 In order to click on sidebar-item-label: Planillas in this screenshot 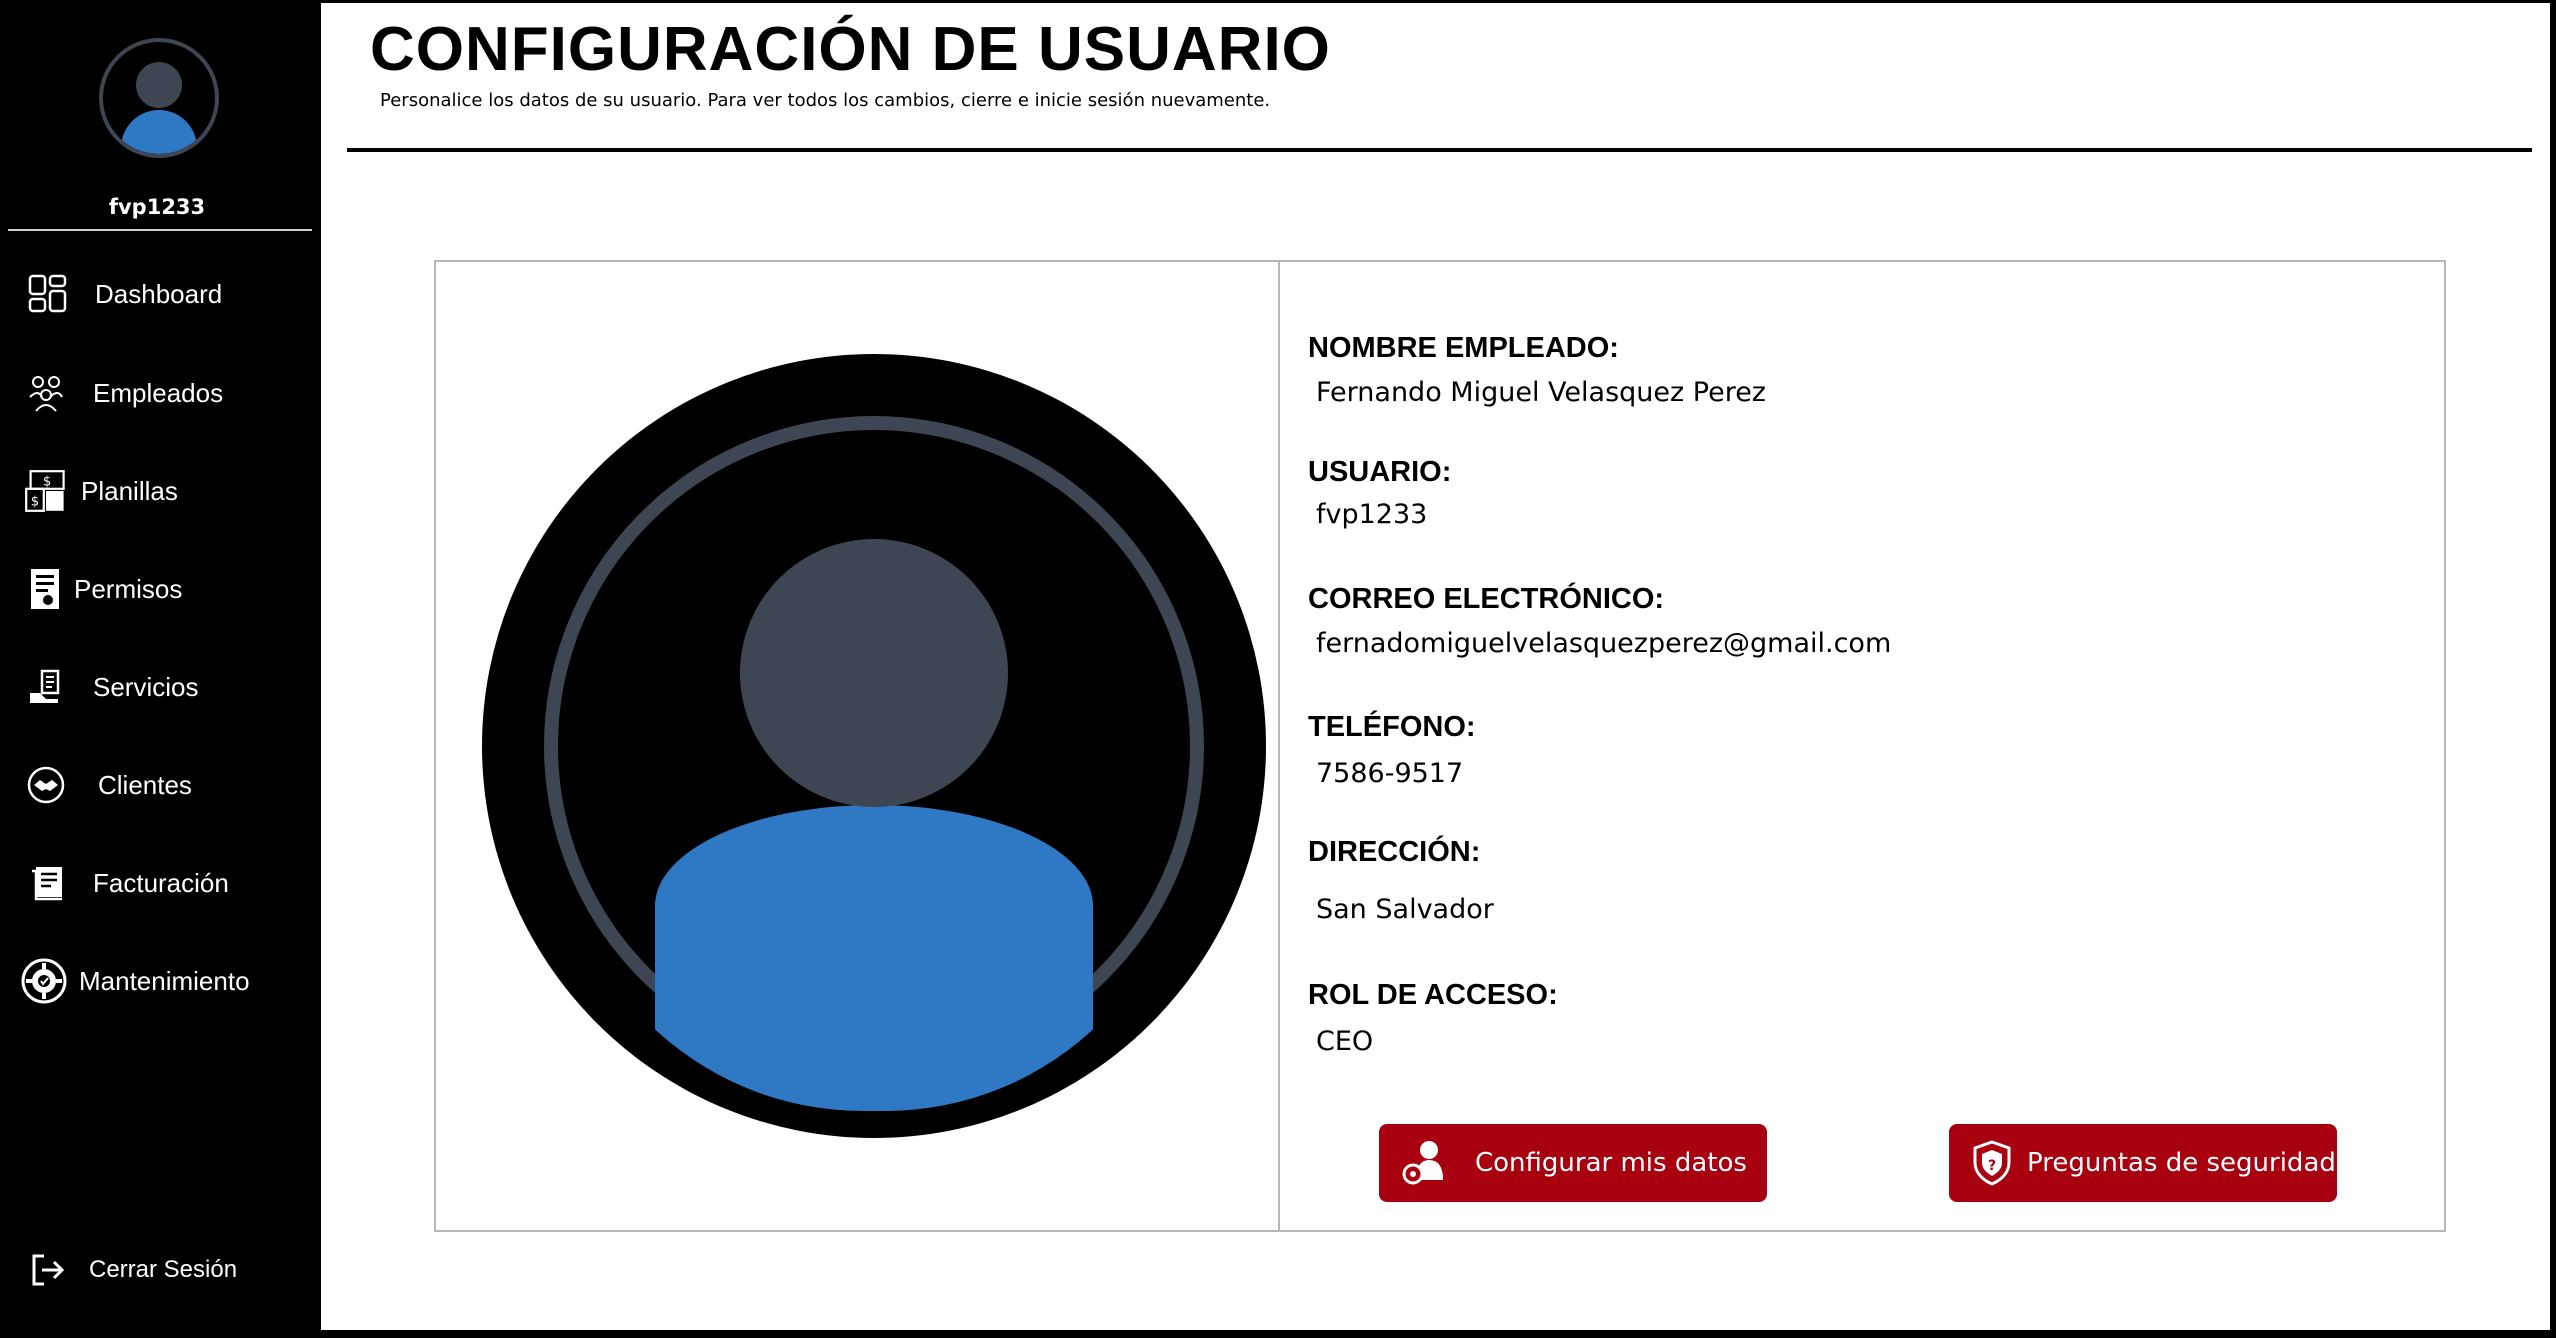, I will do `click(129, 491)`.